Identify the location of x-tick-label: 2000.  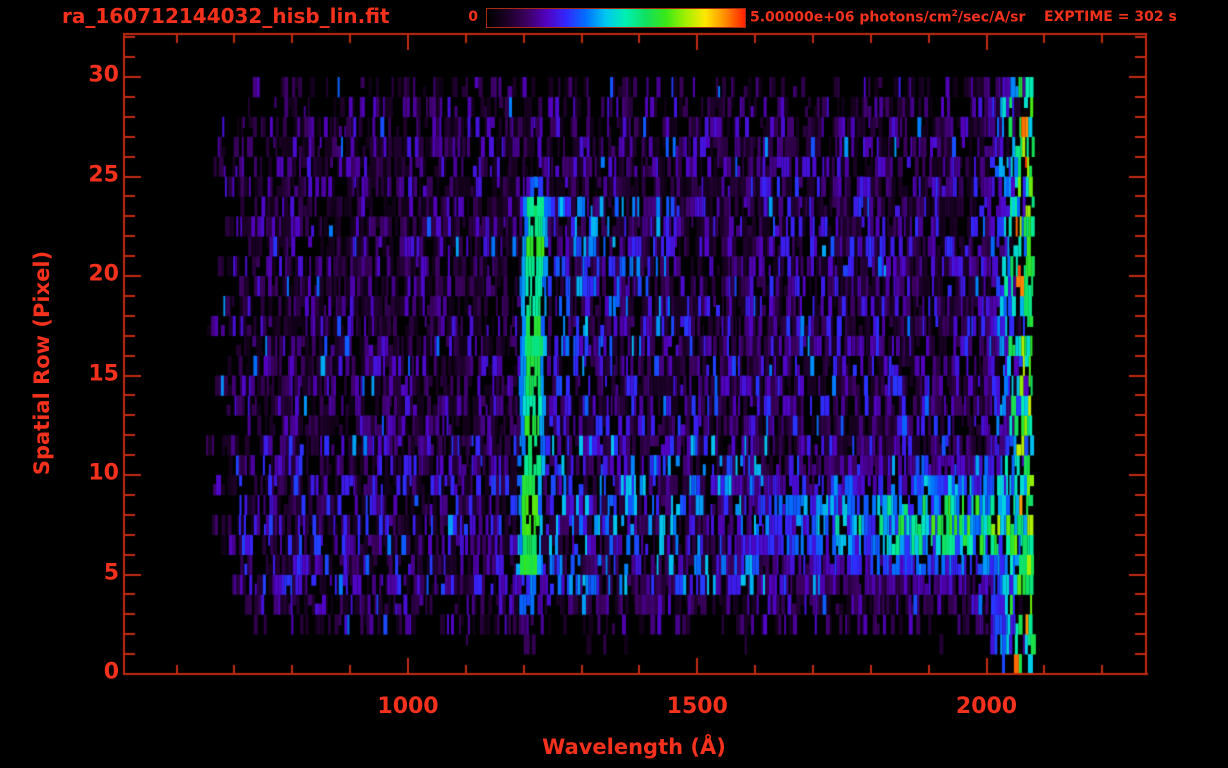
(986, 706).